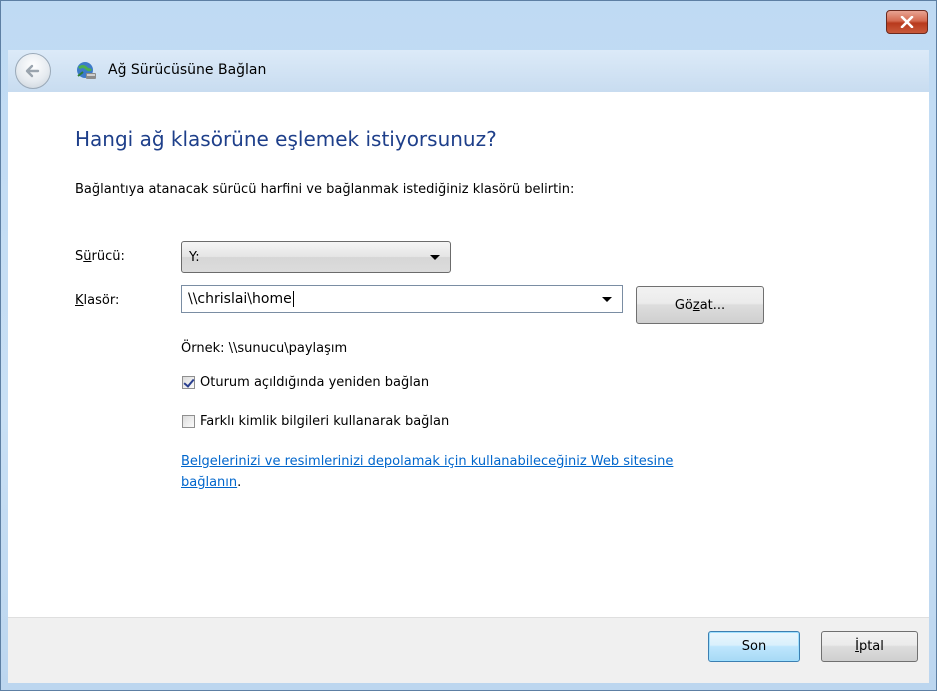 The width and height of the screenshot is (937, 691). Describe the element at coordinates (86, 70) in the screenshot. I see `network-drive-icon` at that location.